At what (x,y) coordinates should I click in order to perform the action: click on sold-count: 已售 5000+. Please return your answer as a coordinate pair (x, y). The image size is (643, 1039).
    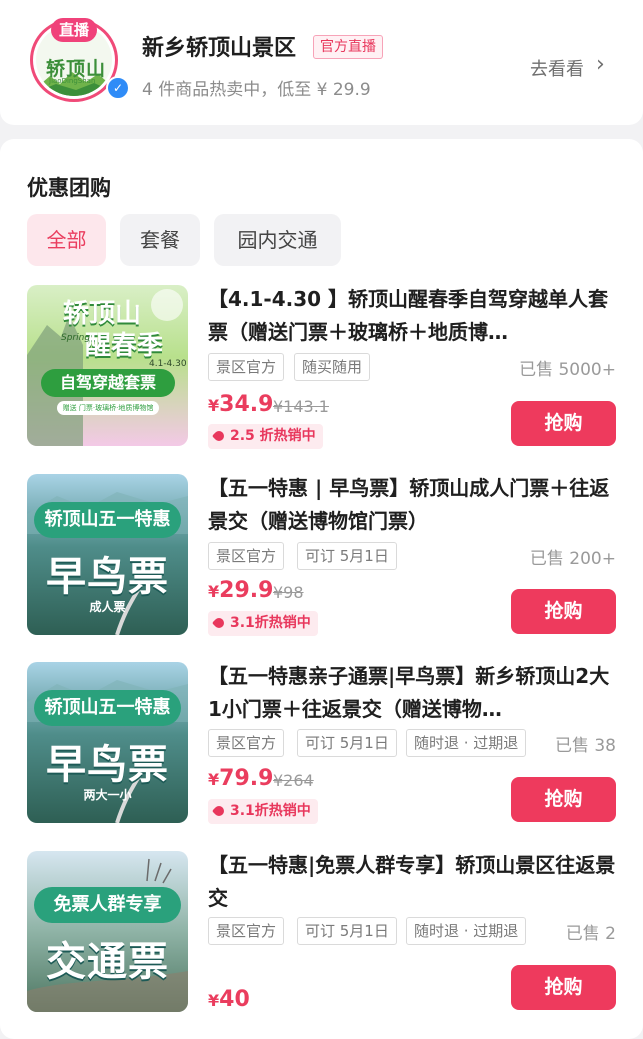
    Looking at the image, I should click on (567, 370).